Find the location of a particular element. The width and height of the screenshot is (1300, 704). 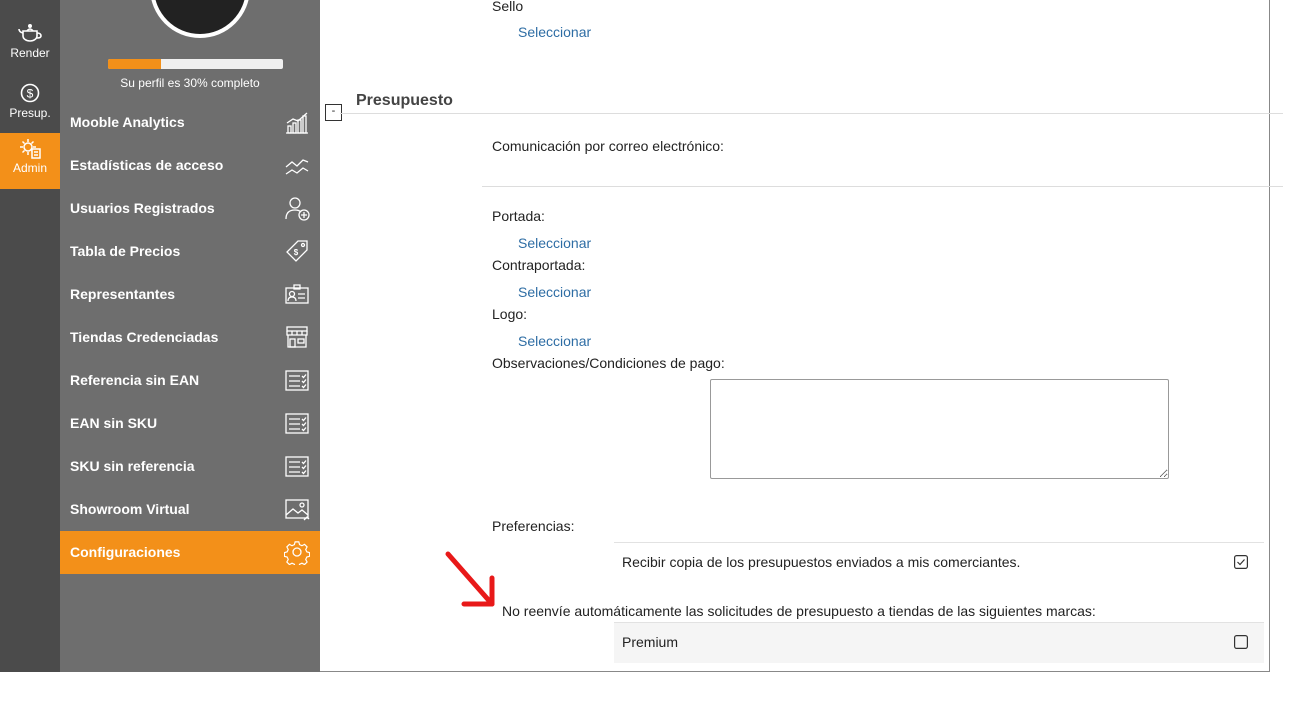

rail-item-label: Render is located at coordinates (30, 53).